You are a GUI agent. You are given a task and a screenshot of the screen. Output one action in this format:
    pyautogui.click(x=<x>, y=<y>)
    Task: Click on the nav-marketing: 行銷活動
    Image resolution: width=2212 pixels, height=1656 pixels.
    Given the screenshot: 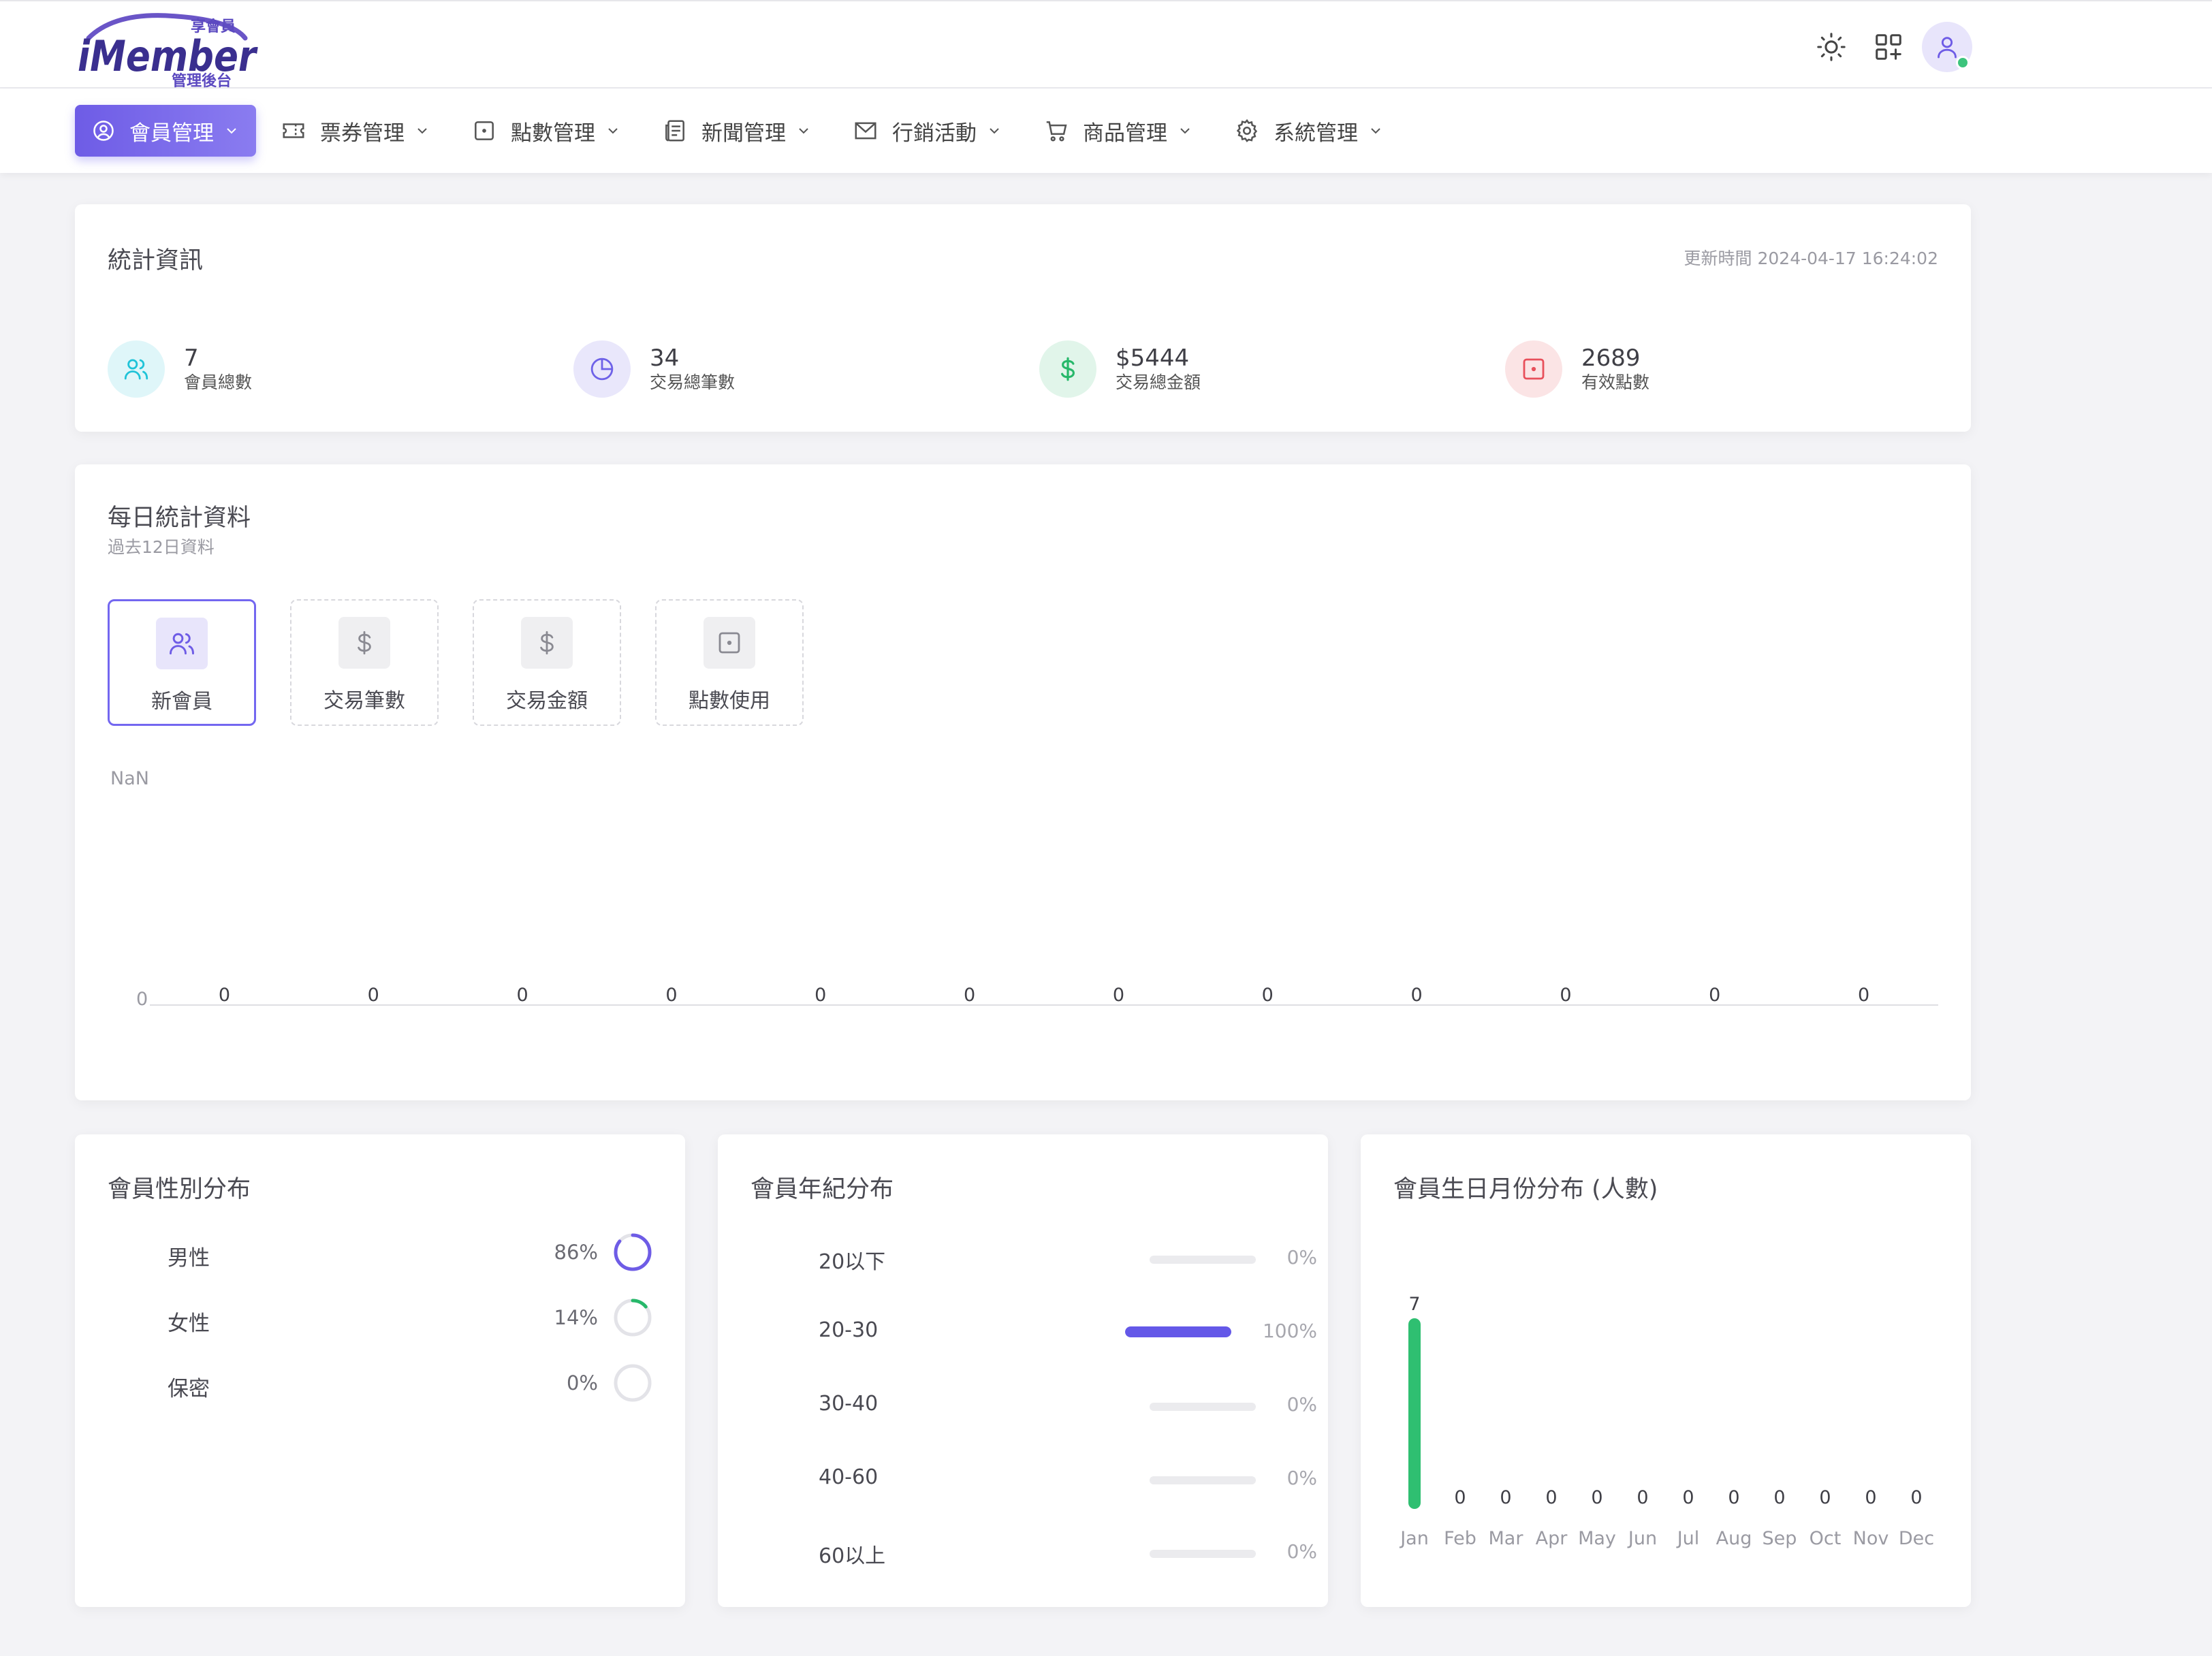 What is the action you would take?
    pyautogui.click(x=927, y=131)
    